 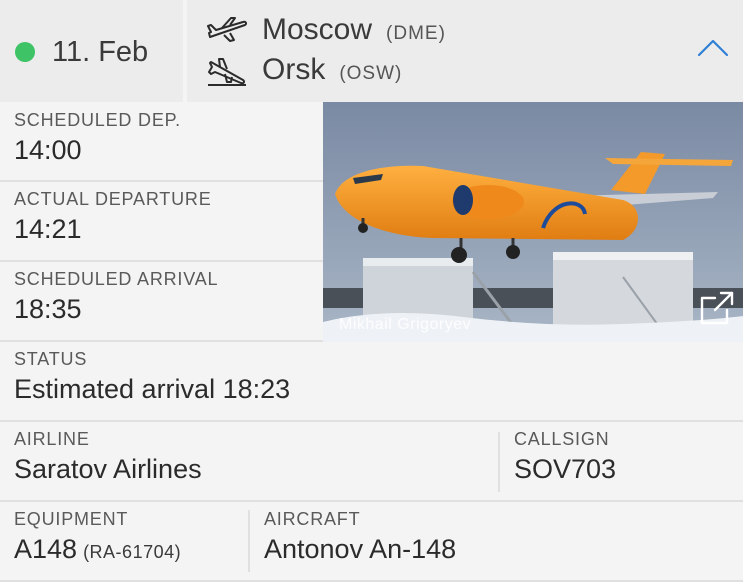 What do you see at coordinates (405, 324) in the screenshot?
I see `photo-credit: Mikhail Grigoryev` at bounding box center [405, 324].